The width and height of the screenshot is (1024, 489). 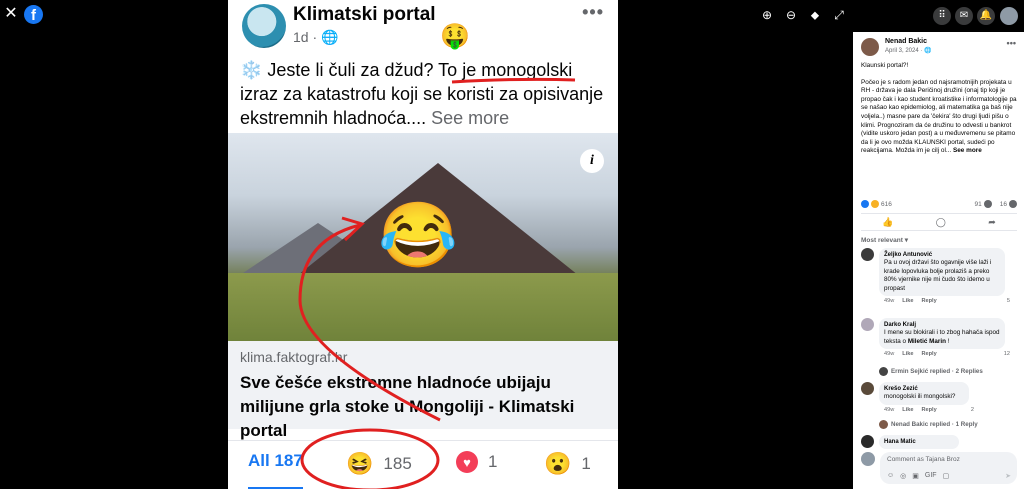 What do you see at coordinates (839, 15) in the screenshot?
I see `fullscreen-icon: ⤢` at bounding box center [839, 15].